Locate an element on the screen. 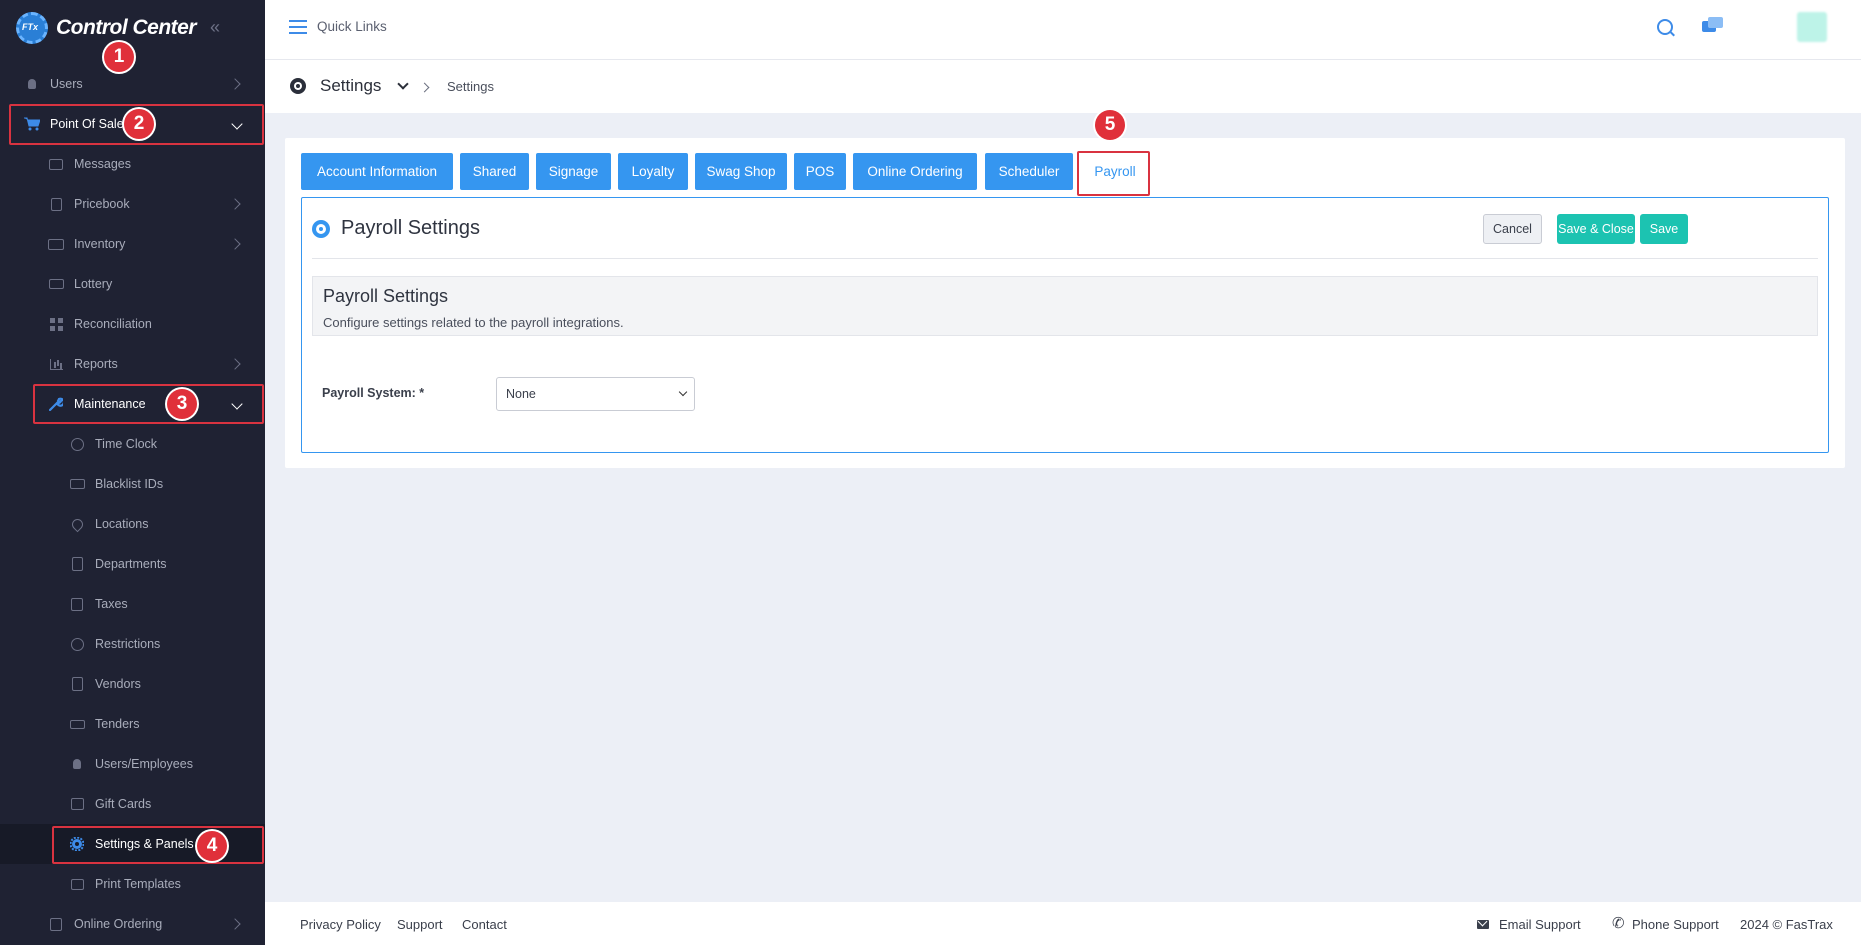 This screenshot has height=945, width=1861. sidebar-item-vendors: Vendors is located at coordinates (132, 684).